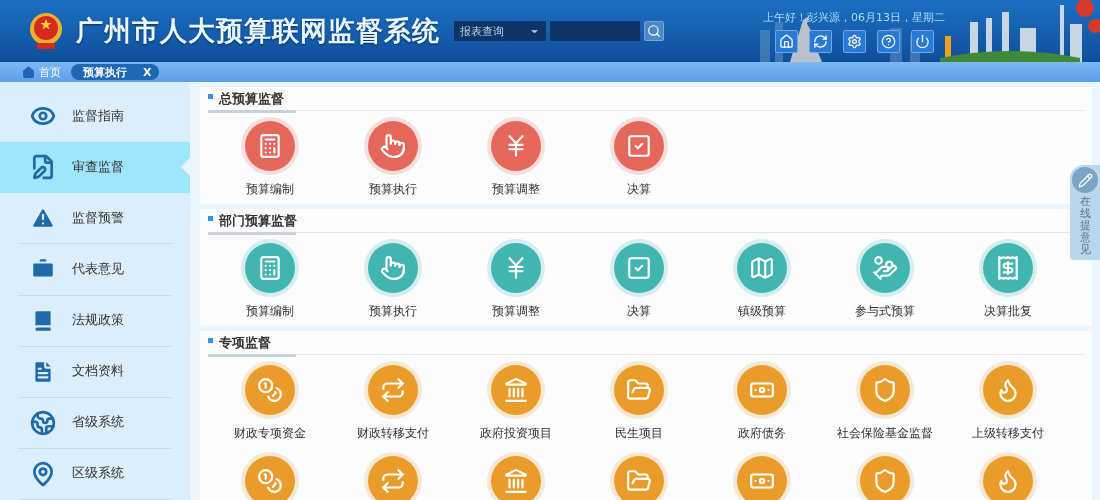 The height and width of the screenshot is (500, 1100). Describe the element at coordinates (884, 281) in the screenshot. I see `module-link: 参与式预算` at that location.